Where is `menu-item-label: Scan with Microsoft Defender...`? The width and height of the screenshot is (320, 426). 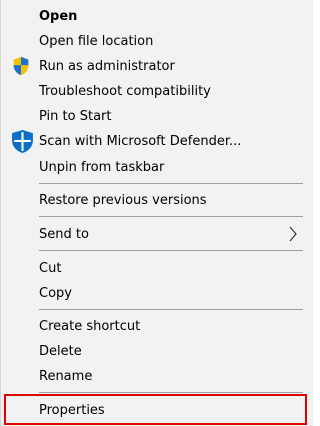 menu-item-label: Scan with Microsoft Defender... is located at coordinates (140, 141).